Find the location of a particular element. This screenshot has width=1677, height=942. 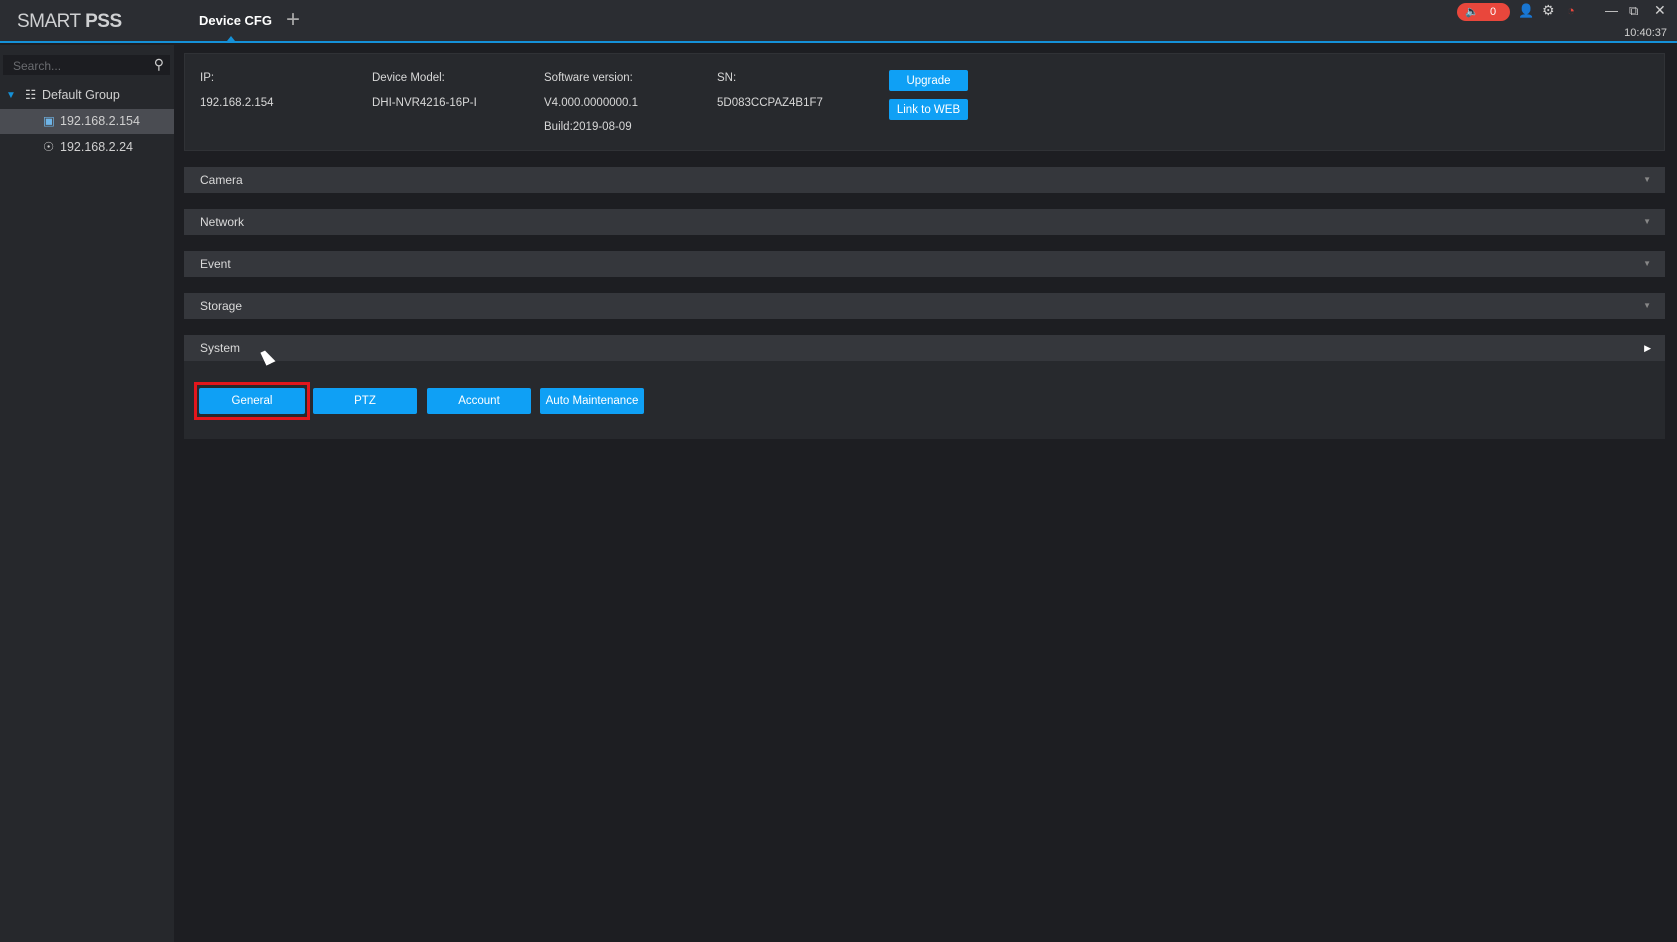

tree-device-nvr: ▣ 192.168.2.154 is located at coordinates (87, 121).